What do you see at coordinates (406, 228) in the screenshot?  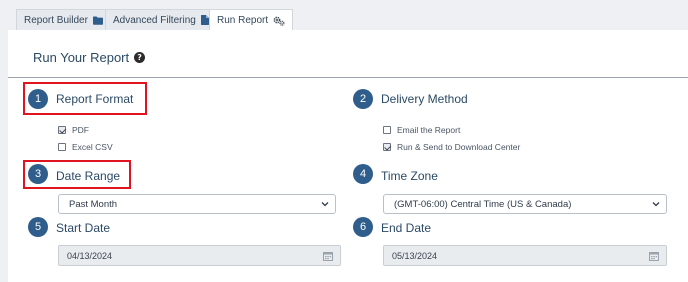 I see `end-date-label: End Date` at bounding box center [406, 228].